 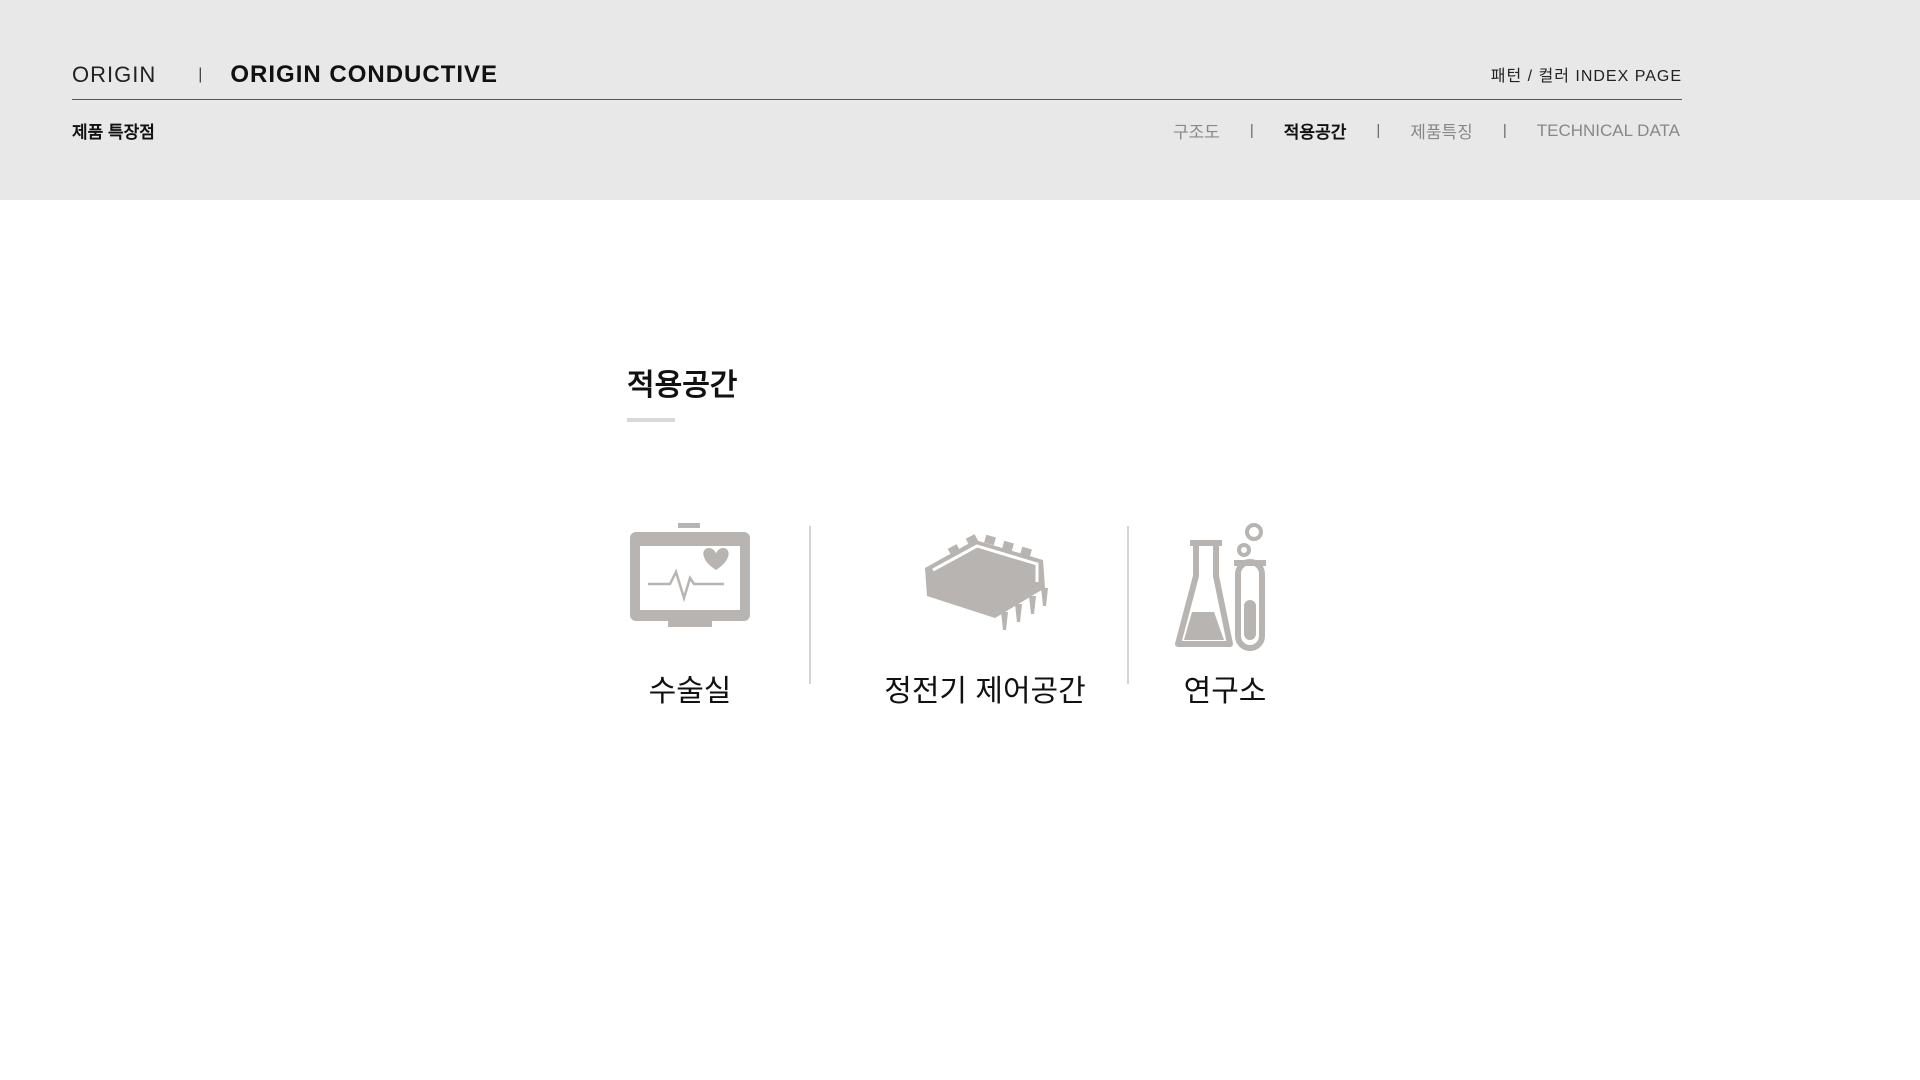 I want to click on tab-structure: 구조도, so click(x=1196, y=130).